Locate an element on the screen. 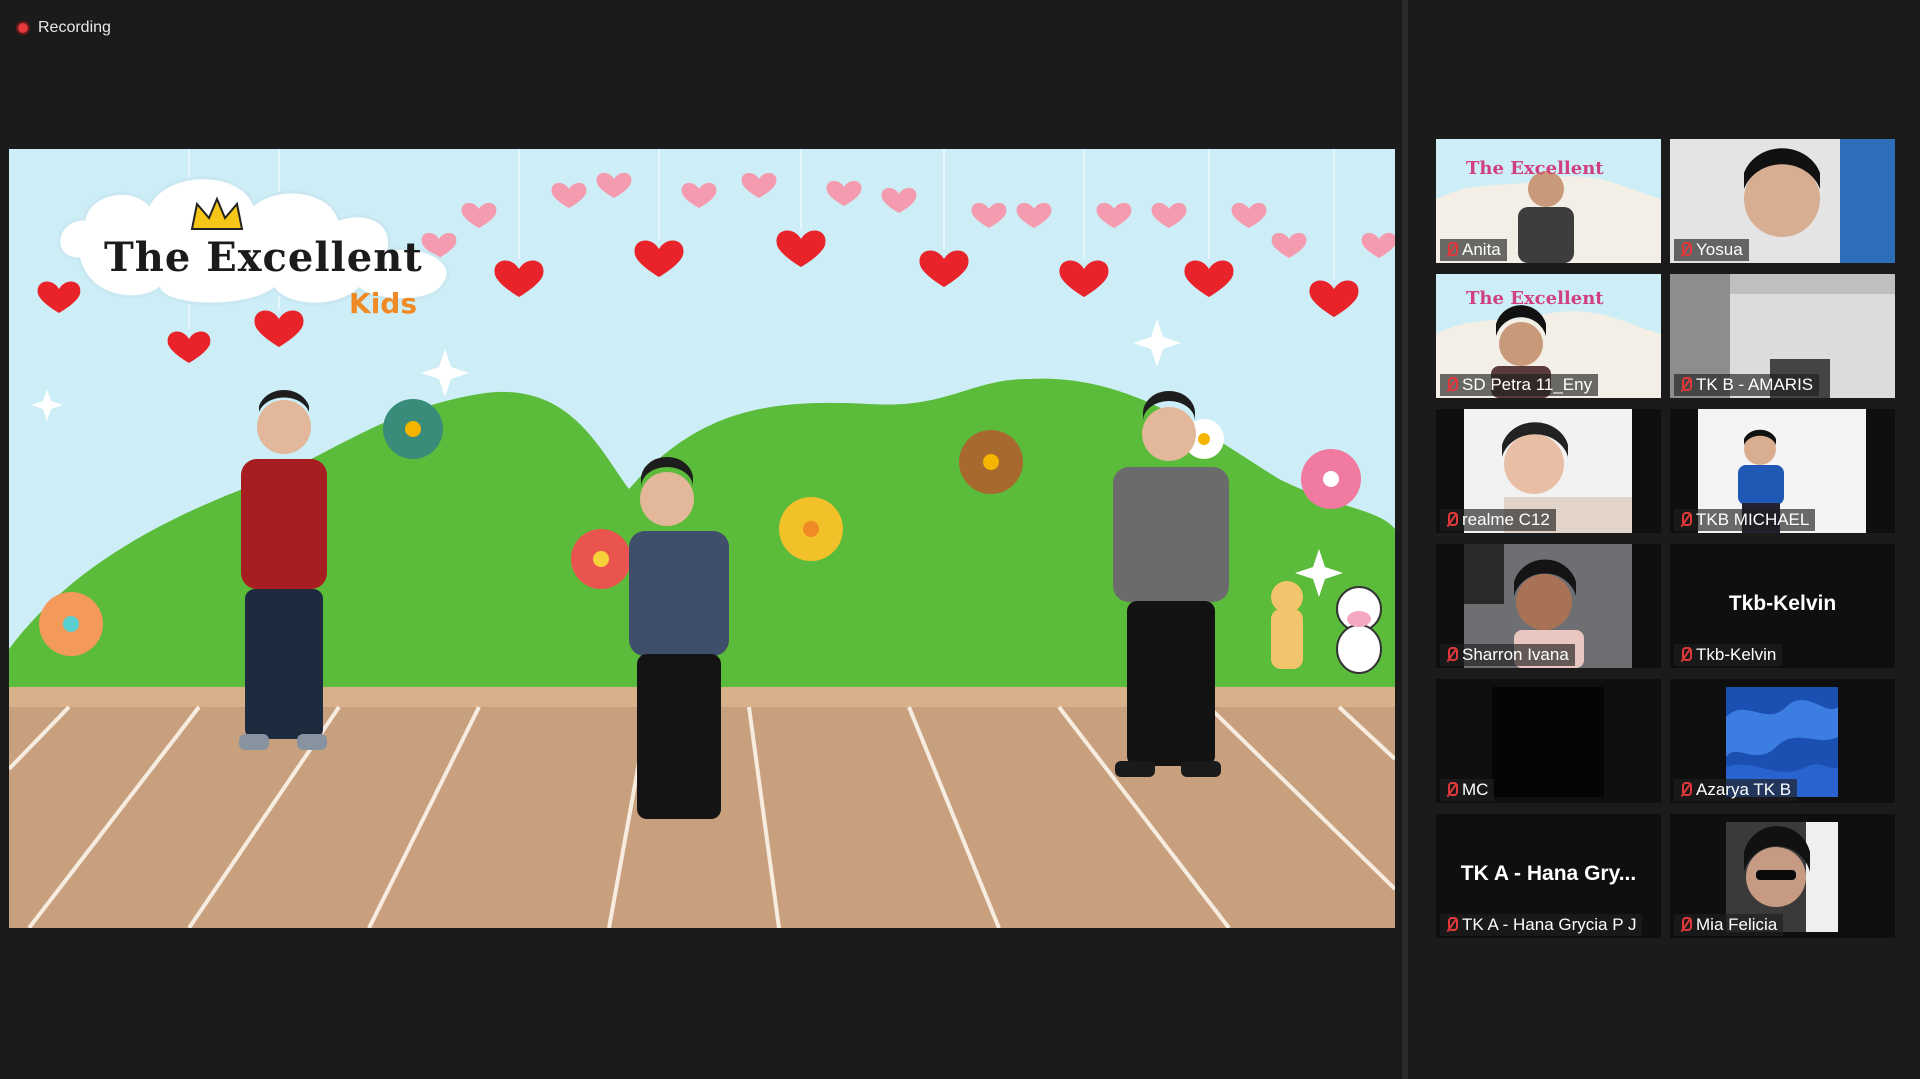  participant-tile: The Excellent SD Petra 11_Eny is located at coordinates (1548, 336).